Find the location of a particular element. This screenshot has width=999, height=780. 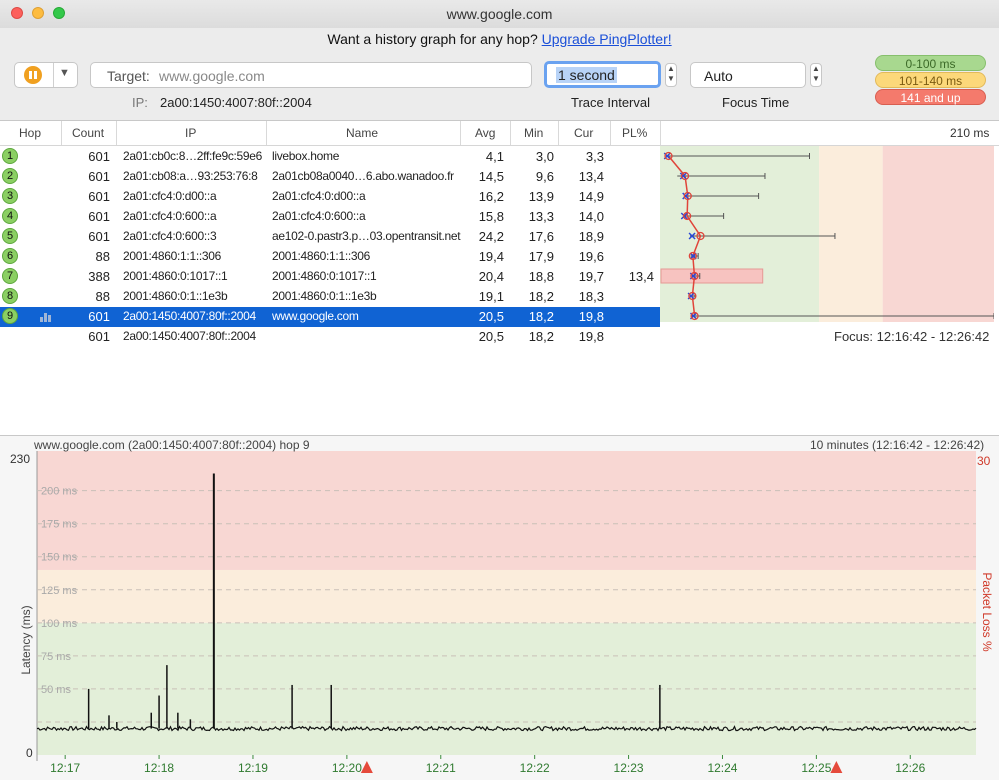

cell-avg: 14,5 is located at coordinates (491, 176).